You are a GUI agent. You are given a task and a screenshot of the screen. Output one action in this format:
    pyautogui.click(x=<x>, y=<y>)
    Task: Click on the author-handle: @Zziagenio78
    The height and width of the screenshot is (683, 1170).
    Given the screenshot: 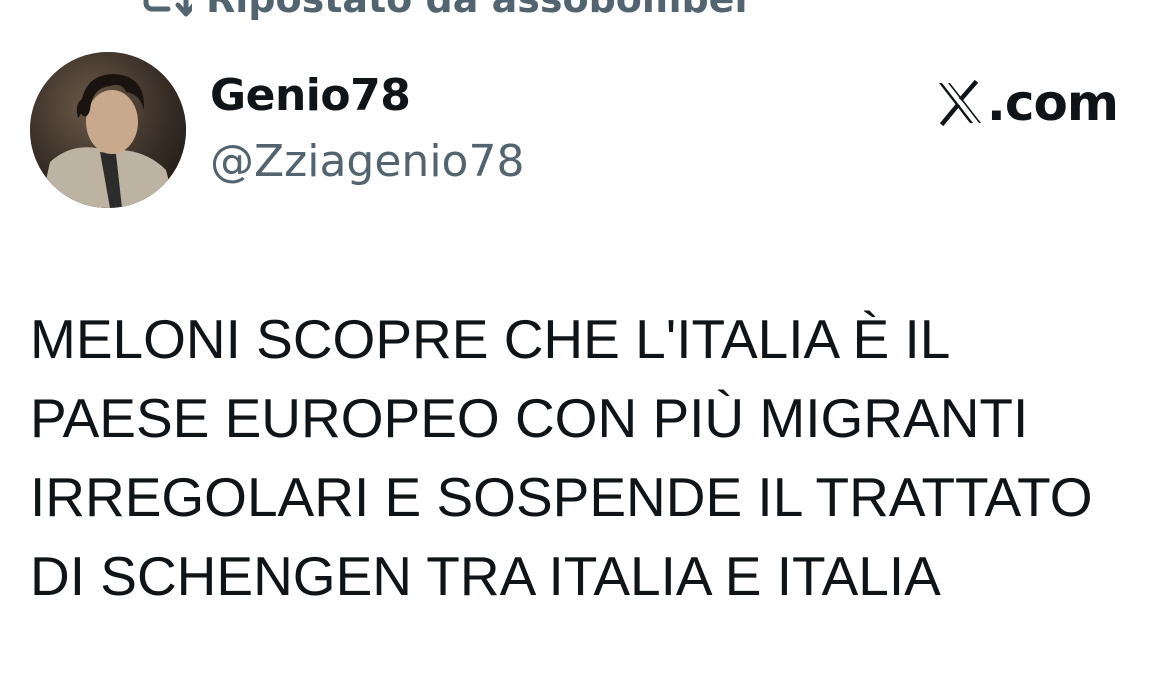 What is the action you would take?
    pyautogui.click(x=367, y=161)
    